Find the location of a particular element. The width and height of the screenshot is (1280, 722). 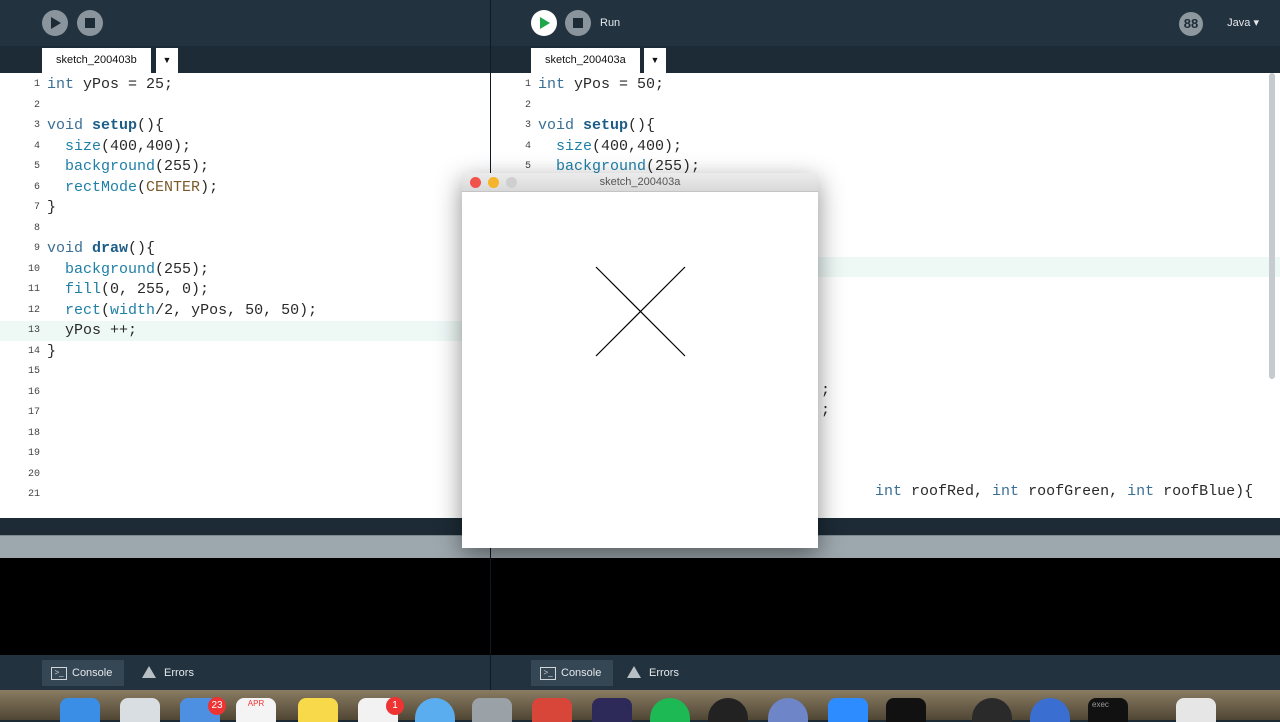

sketch-window-titlebar: sketch_200403a is located at coordinates (640, 182).